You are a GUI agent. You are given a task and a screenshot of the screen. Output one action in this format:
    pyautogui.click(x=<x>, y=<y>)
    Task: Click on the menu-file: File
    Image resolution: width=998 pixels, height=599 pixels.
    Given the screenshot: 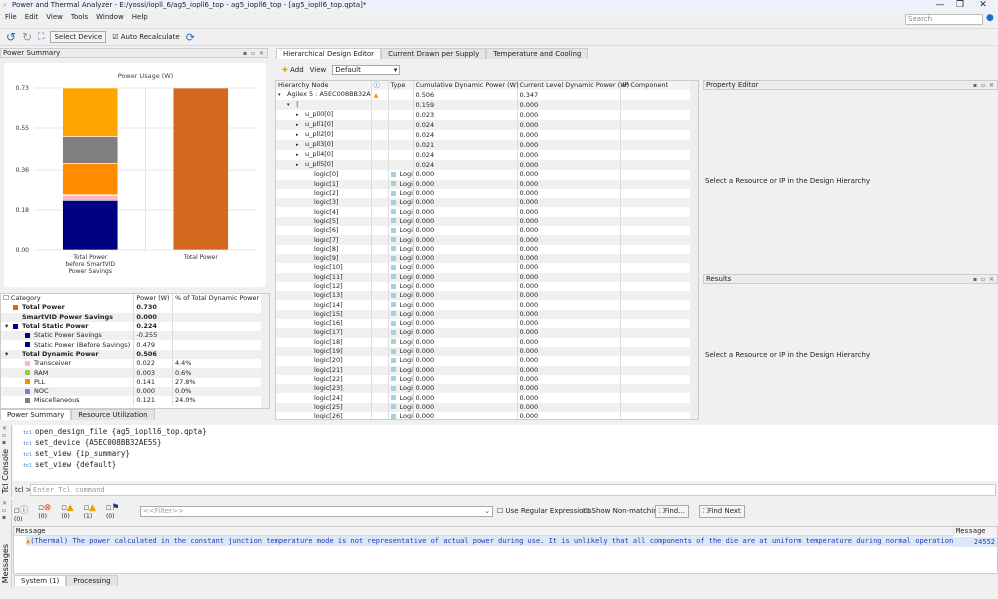 What is the action you would take?
    pyautogui.click(x=11, y=17)
    